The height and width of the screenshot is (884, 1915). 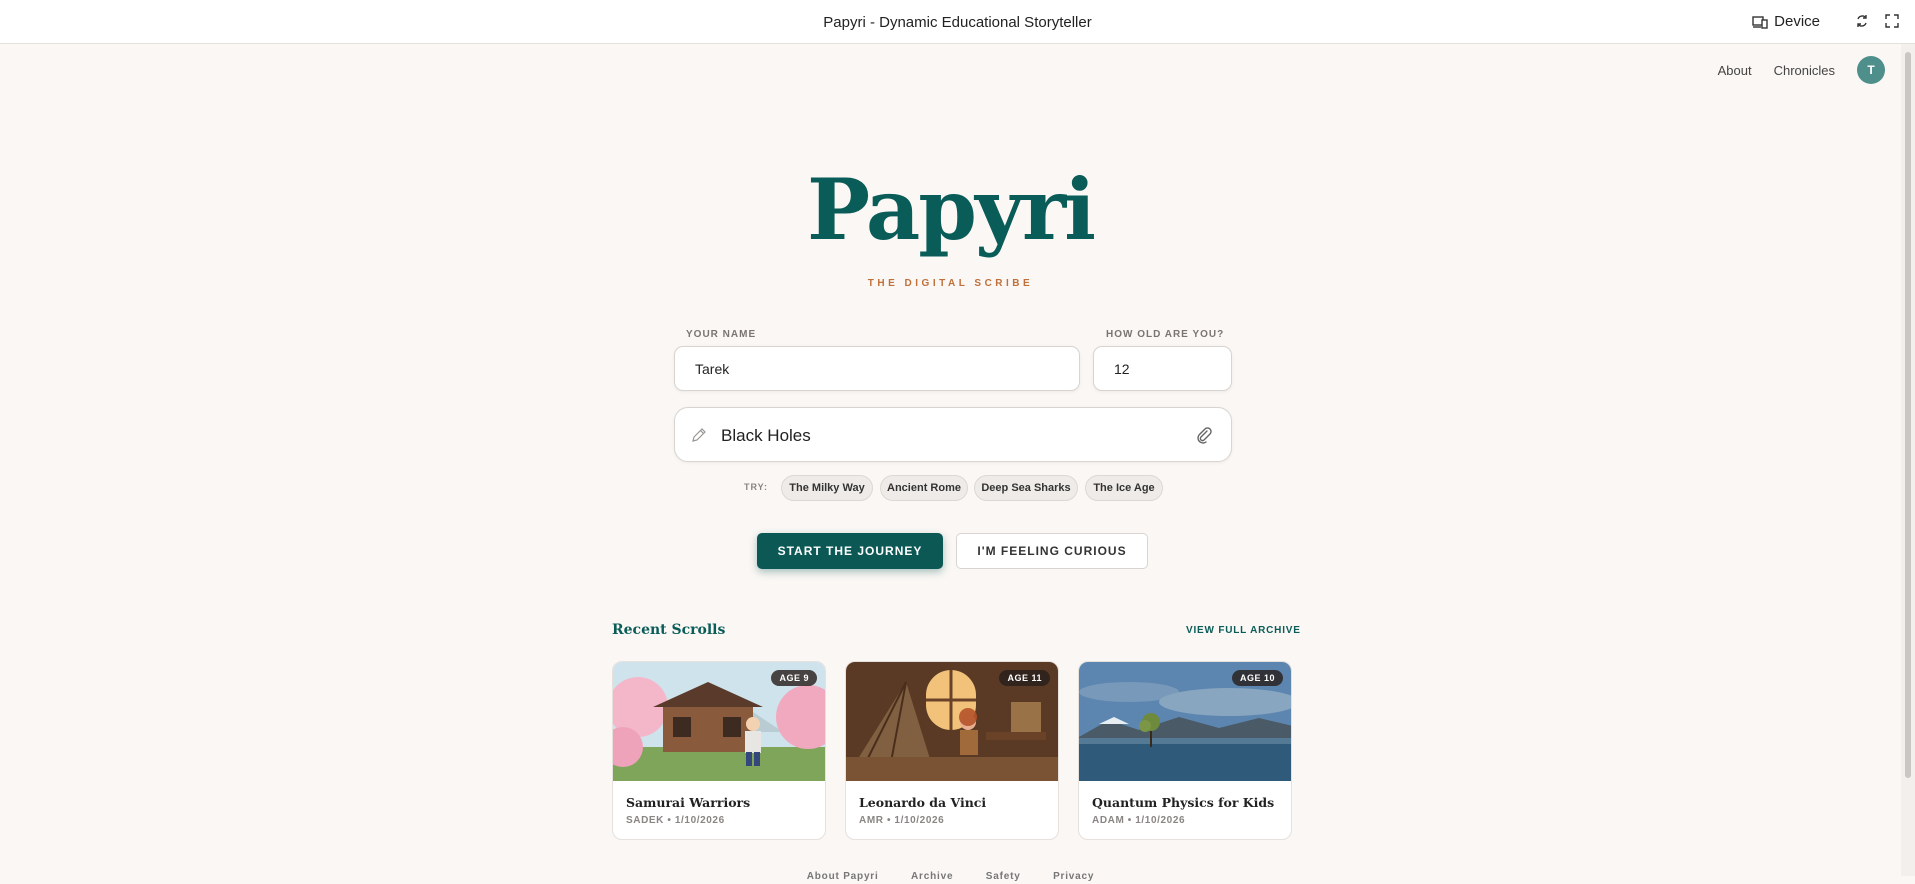 I want to click on footer: About Papyri Archive Safety Privacy, so click(x=950, y=875).